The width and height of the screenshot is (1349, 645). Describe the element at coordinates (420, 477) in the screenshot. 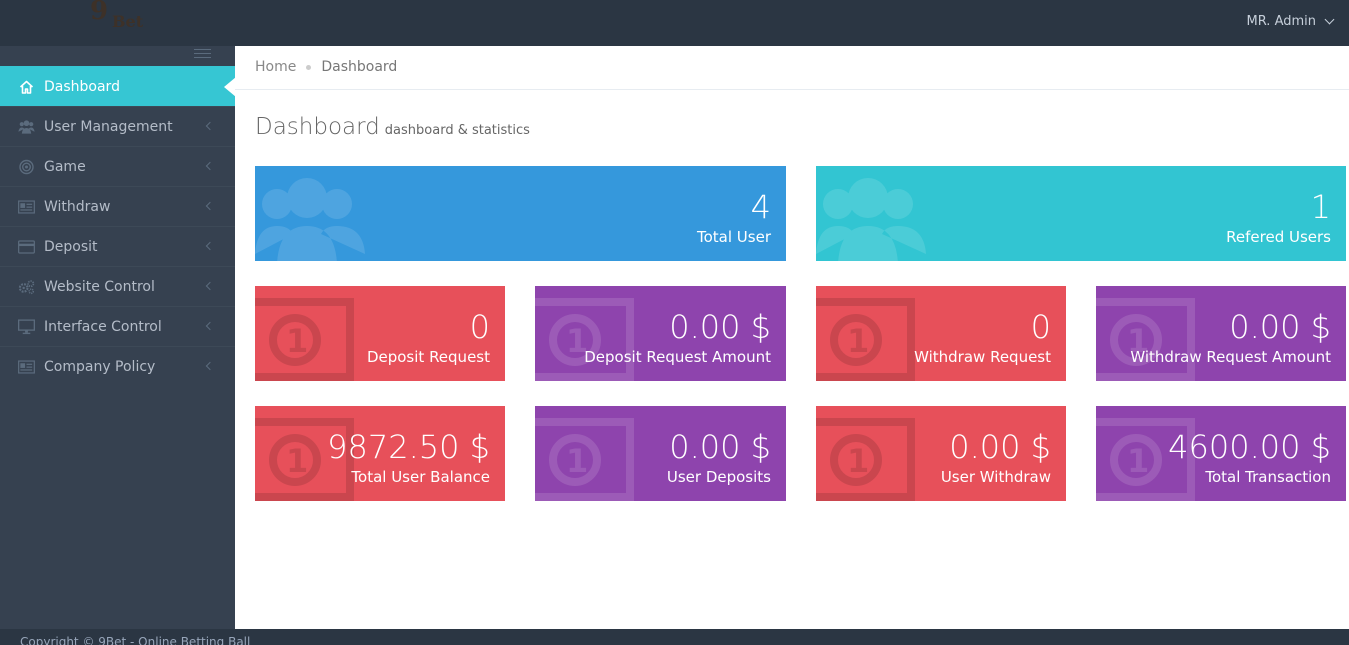

I see `stat-label: Total User Balance` at that location.